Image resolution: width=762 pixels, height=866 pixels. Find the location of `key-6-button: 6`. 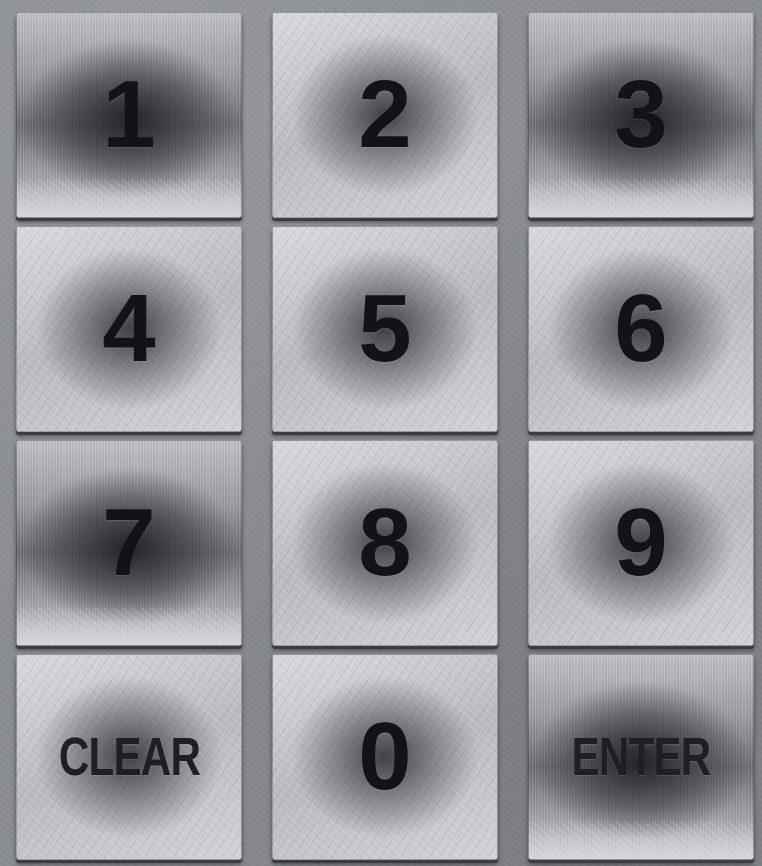

key-6-button: 6 is located at coordinates (641, 329).